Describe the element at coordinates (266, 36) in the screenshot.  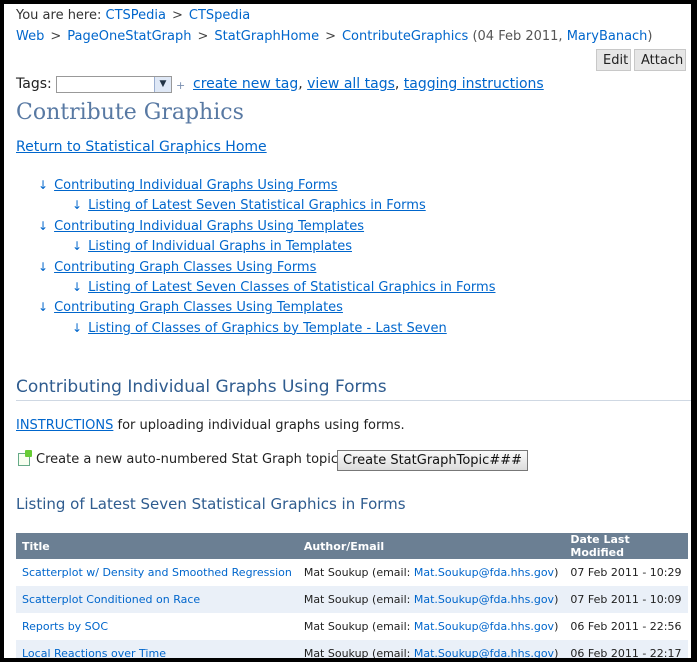
I see `breadcrumb-statgraphhome: StatGraphHome` at that location.